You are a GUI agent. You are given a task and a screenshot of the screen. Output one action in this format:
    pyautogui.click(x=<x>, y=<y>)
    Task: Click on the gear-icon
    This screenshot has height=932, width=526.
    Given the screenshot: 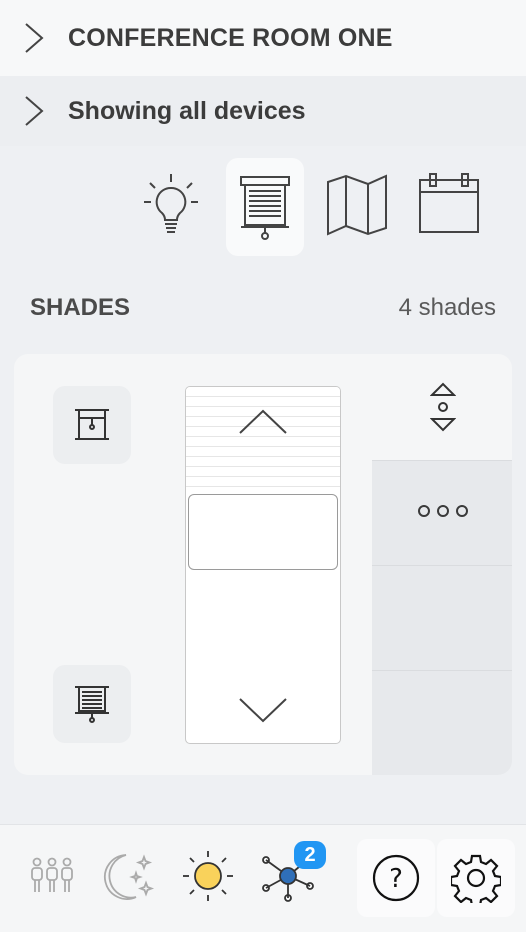 What is the action you would take?
    pyautogui.click(x=476, y=878)
    